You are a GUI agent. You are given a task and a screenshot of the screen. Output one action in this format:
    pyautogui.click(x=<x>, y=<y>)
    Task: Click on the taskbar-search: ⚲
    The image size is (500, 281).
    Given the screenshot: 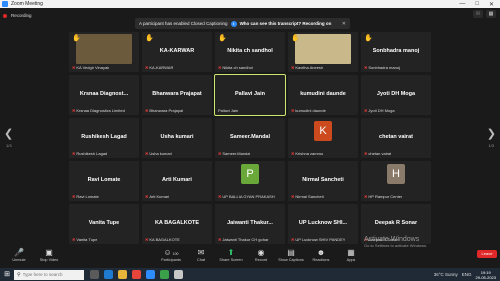 What is the action you would take?
    pyautogui.click(x=49, y=274)
    